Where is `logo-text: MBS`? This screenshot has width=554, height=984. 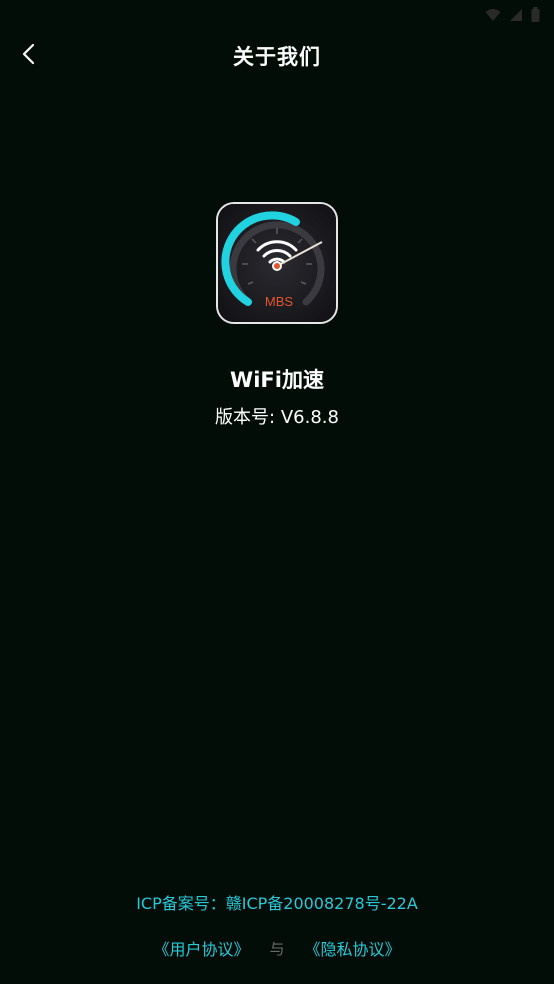
logo-text: MBS is located at coordinates (279, 301).